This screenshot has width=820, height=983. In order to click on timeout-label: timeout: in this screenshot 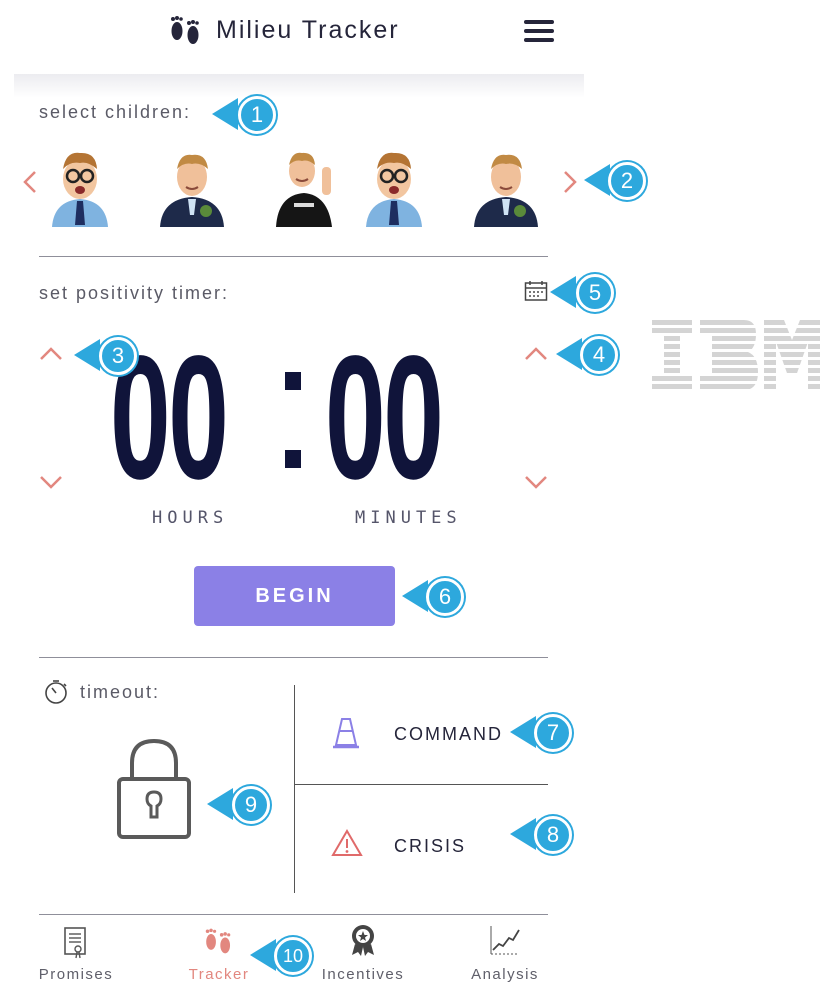, I will do `click(120, 692)`.